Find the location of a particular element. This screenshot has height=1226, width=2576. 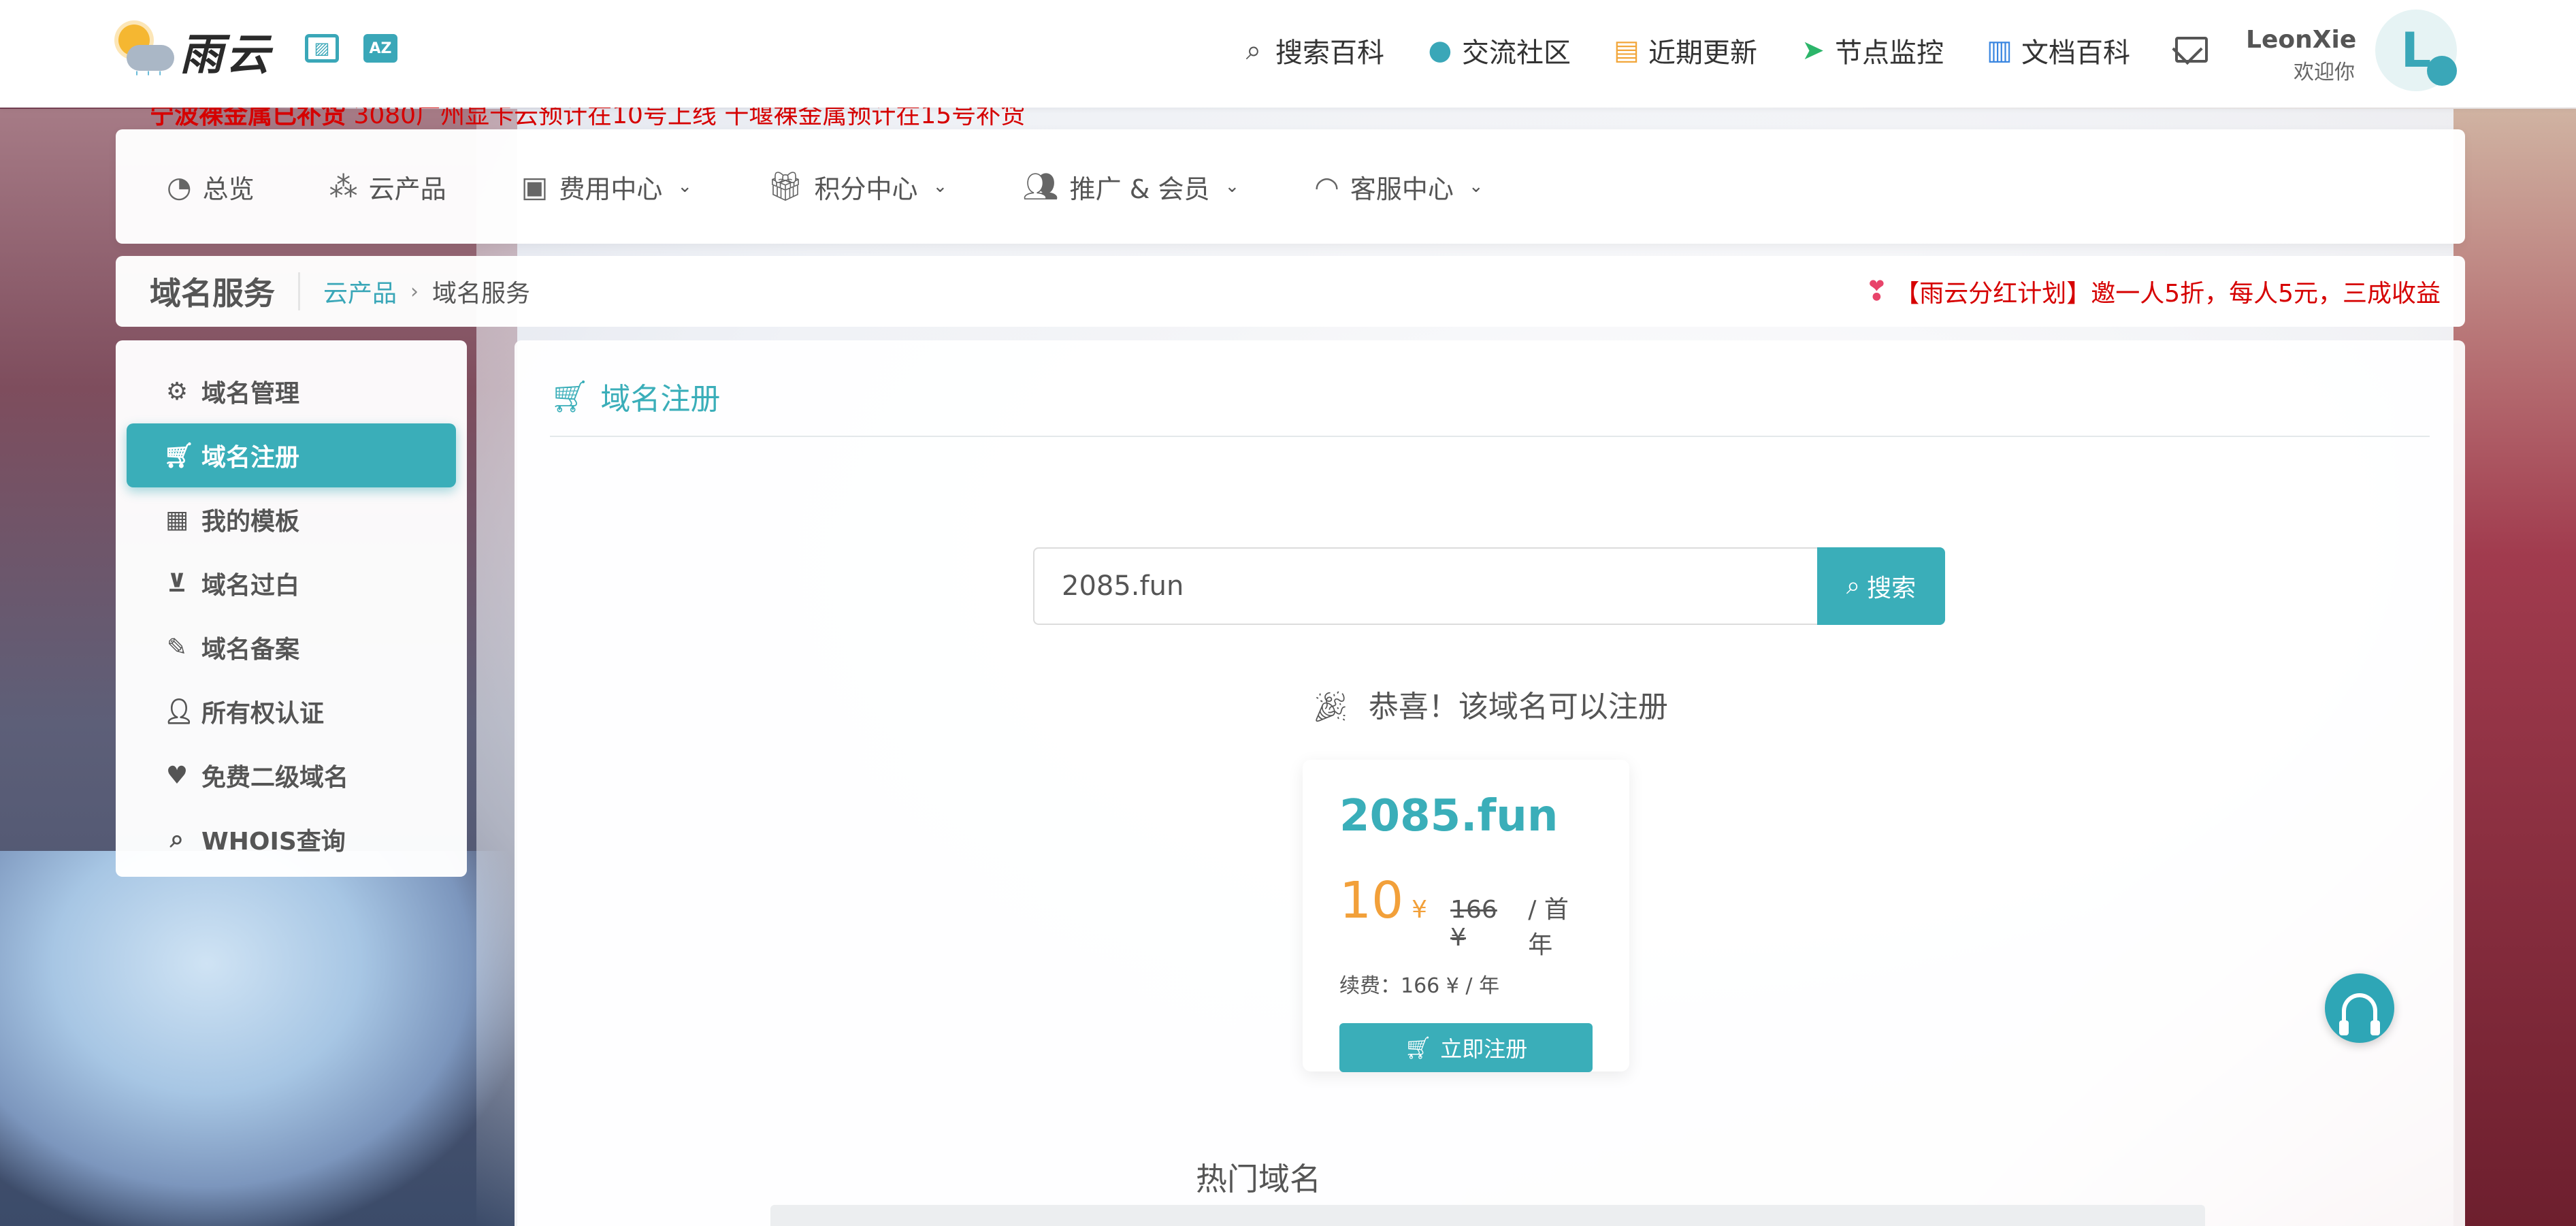

main-nav-overview: ◔ 总览 is located at coordinates (211, 187).